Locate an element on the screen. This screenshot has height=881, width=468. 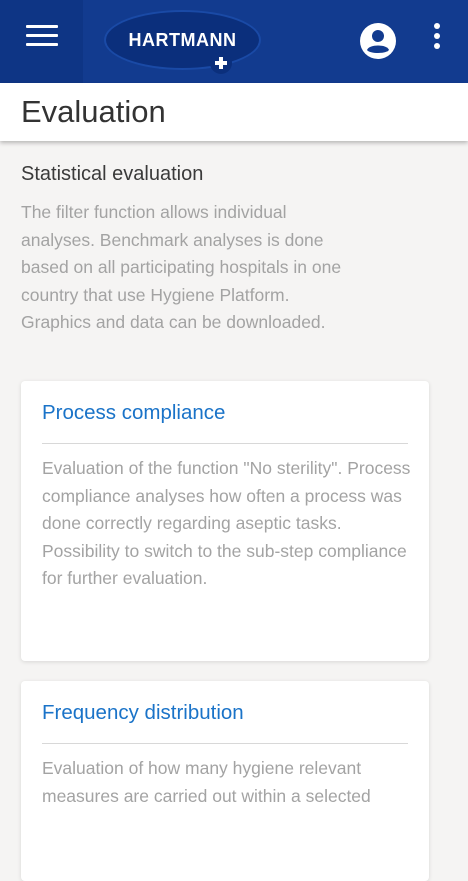
more-options-button is located at coordinates (437, 37).